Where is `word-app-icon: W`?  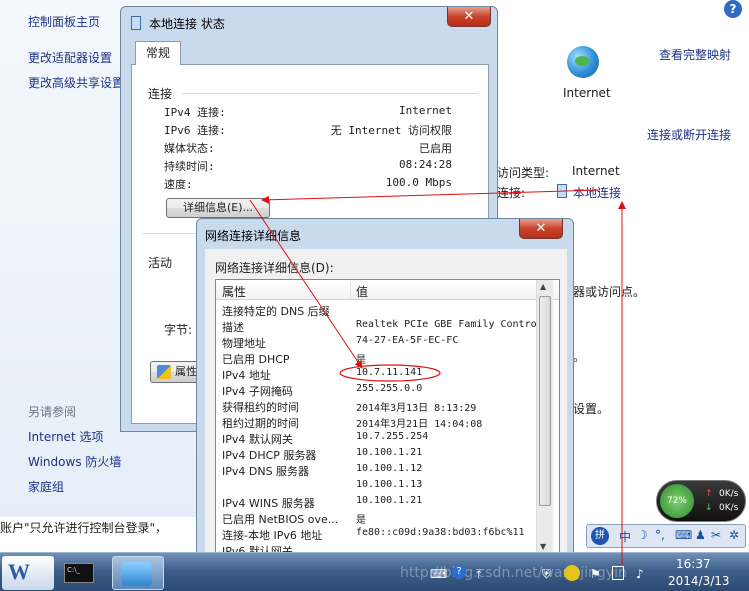 word-app-icon: W is located at coordinates (19, 571).